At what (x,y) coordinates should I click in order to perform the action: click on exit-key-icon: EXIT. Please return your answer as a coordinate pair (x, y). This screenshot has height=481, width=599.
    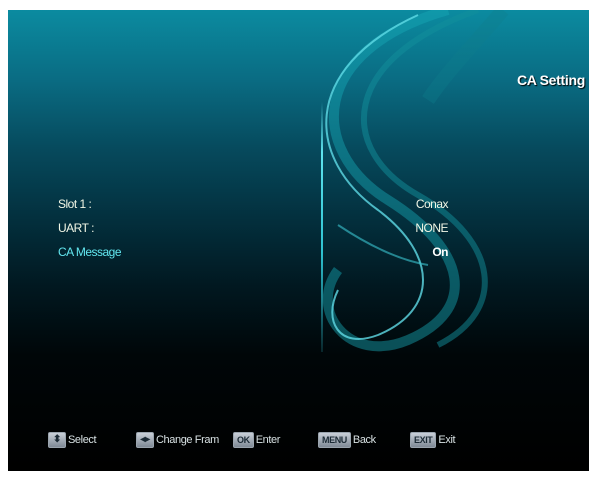
    Looking at the image, I should click on (423, 440).